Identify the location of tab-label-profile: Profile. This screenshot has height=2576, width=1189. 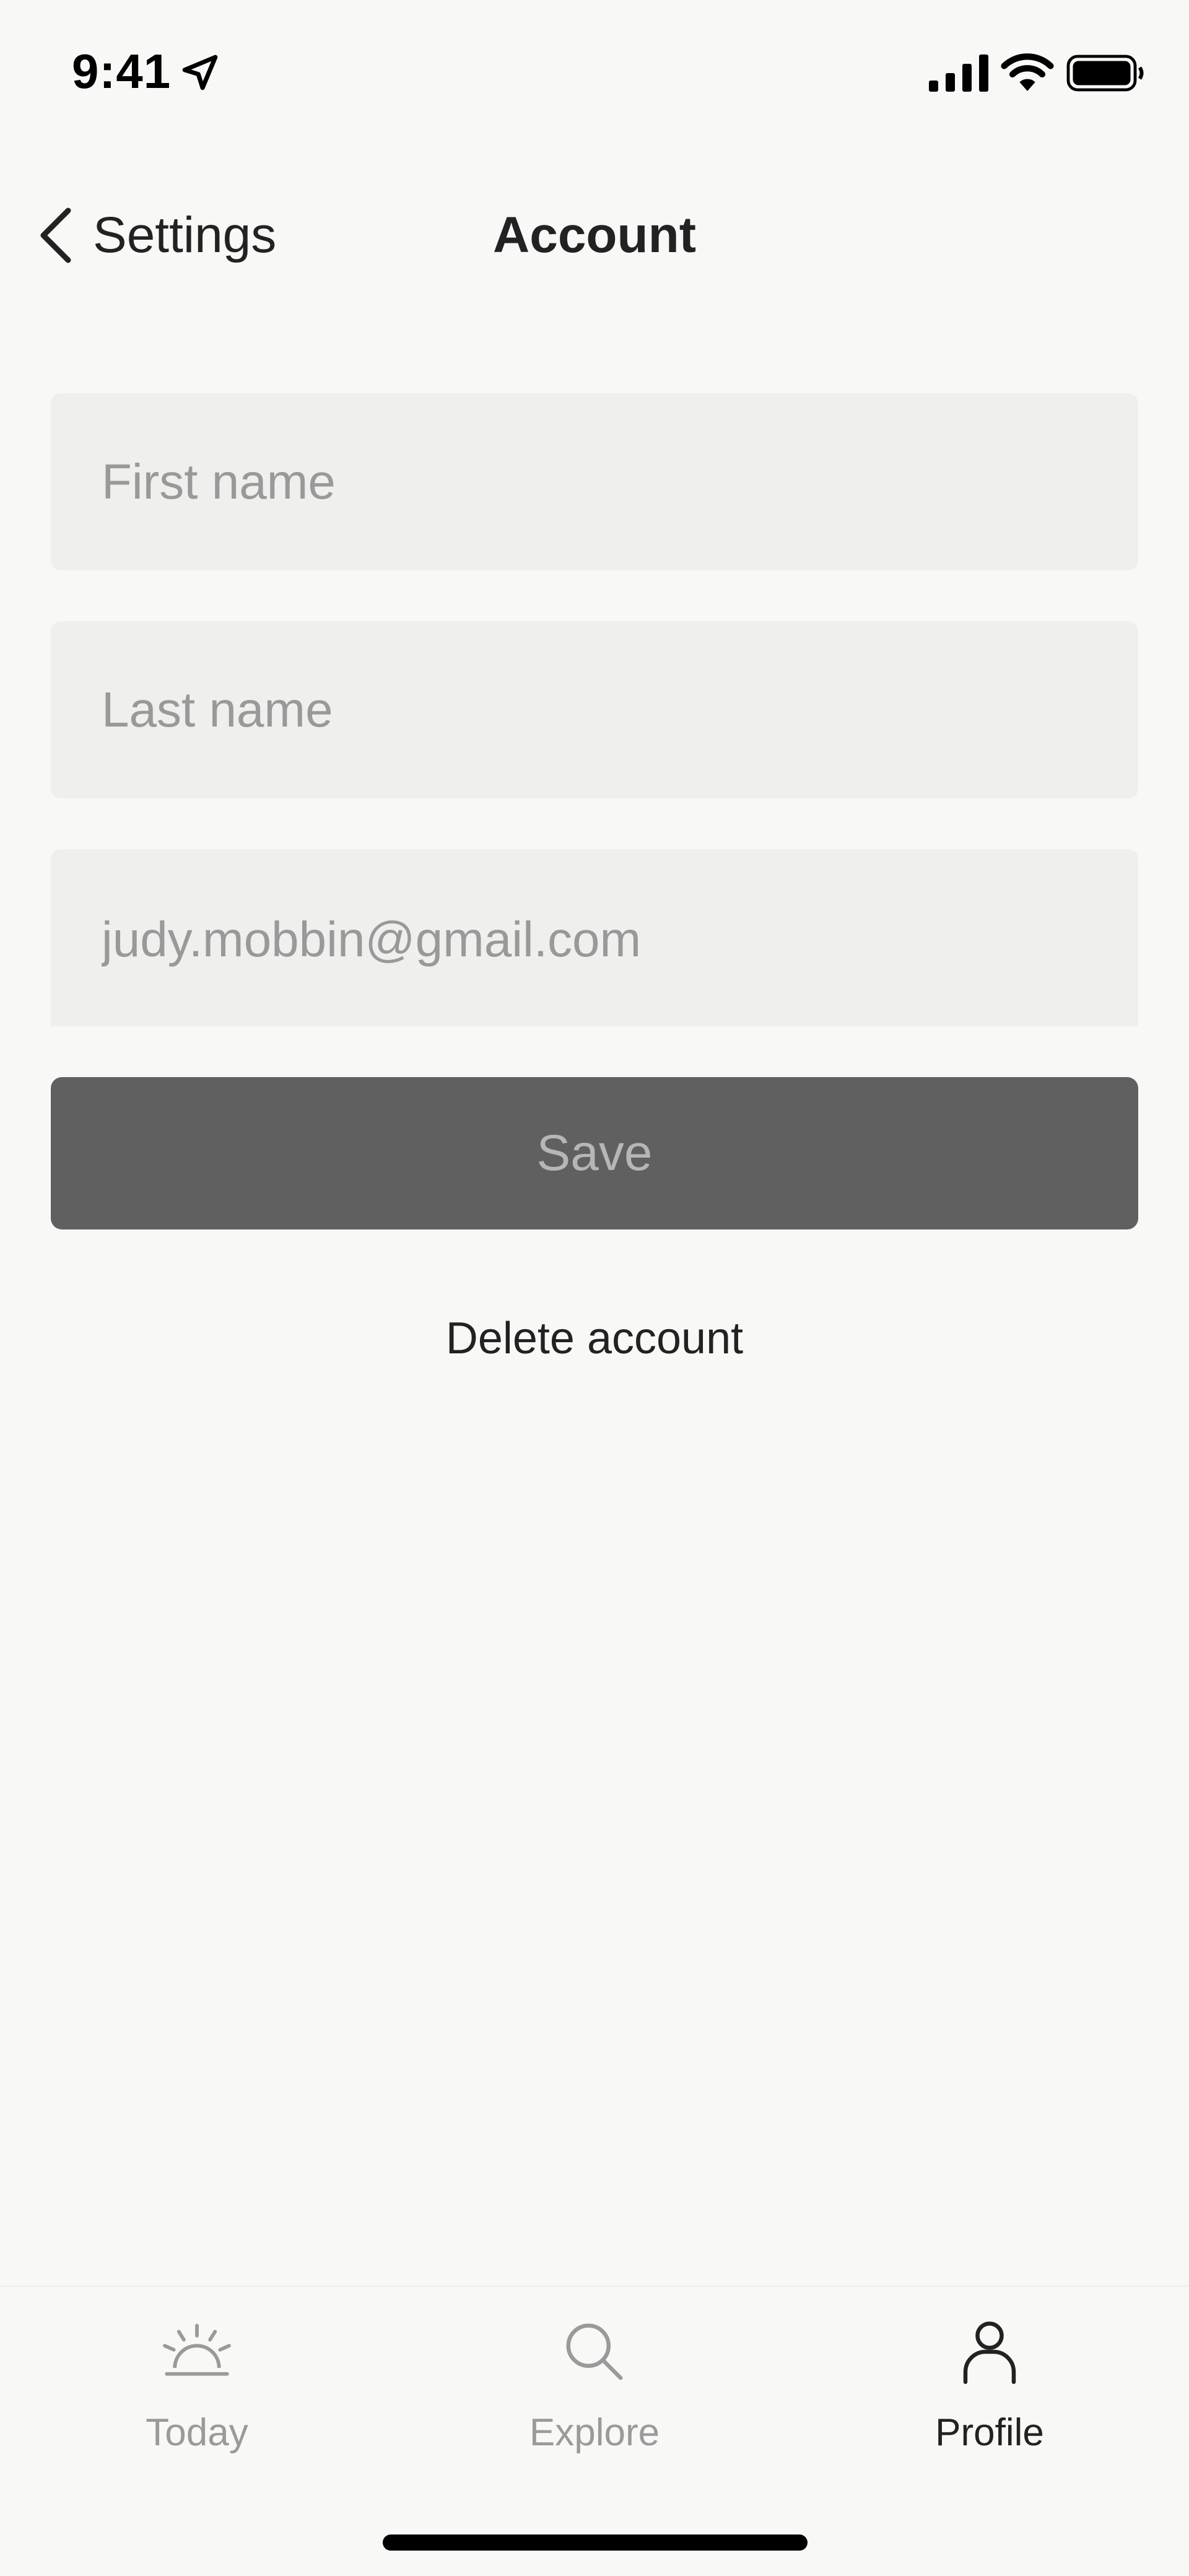
(989, 2432).